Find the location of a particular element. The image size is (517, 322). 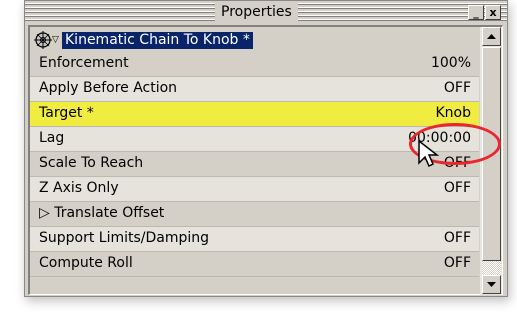

property-label: ▷ Translate Offset is located at coordinates (102, 213).